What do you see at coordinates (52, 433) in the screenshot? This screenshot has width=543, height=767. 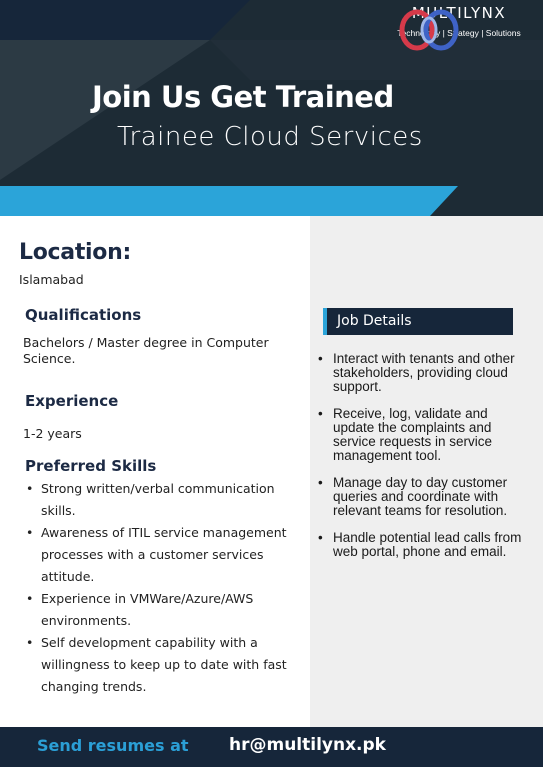 I see `experience-text: 1-2 years` at bounding box center [52, 433].